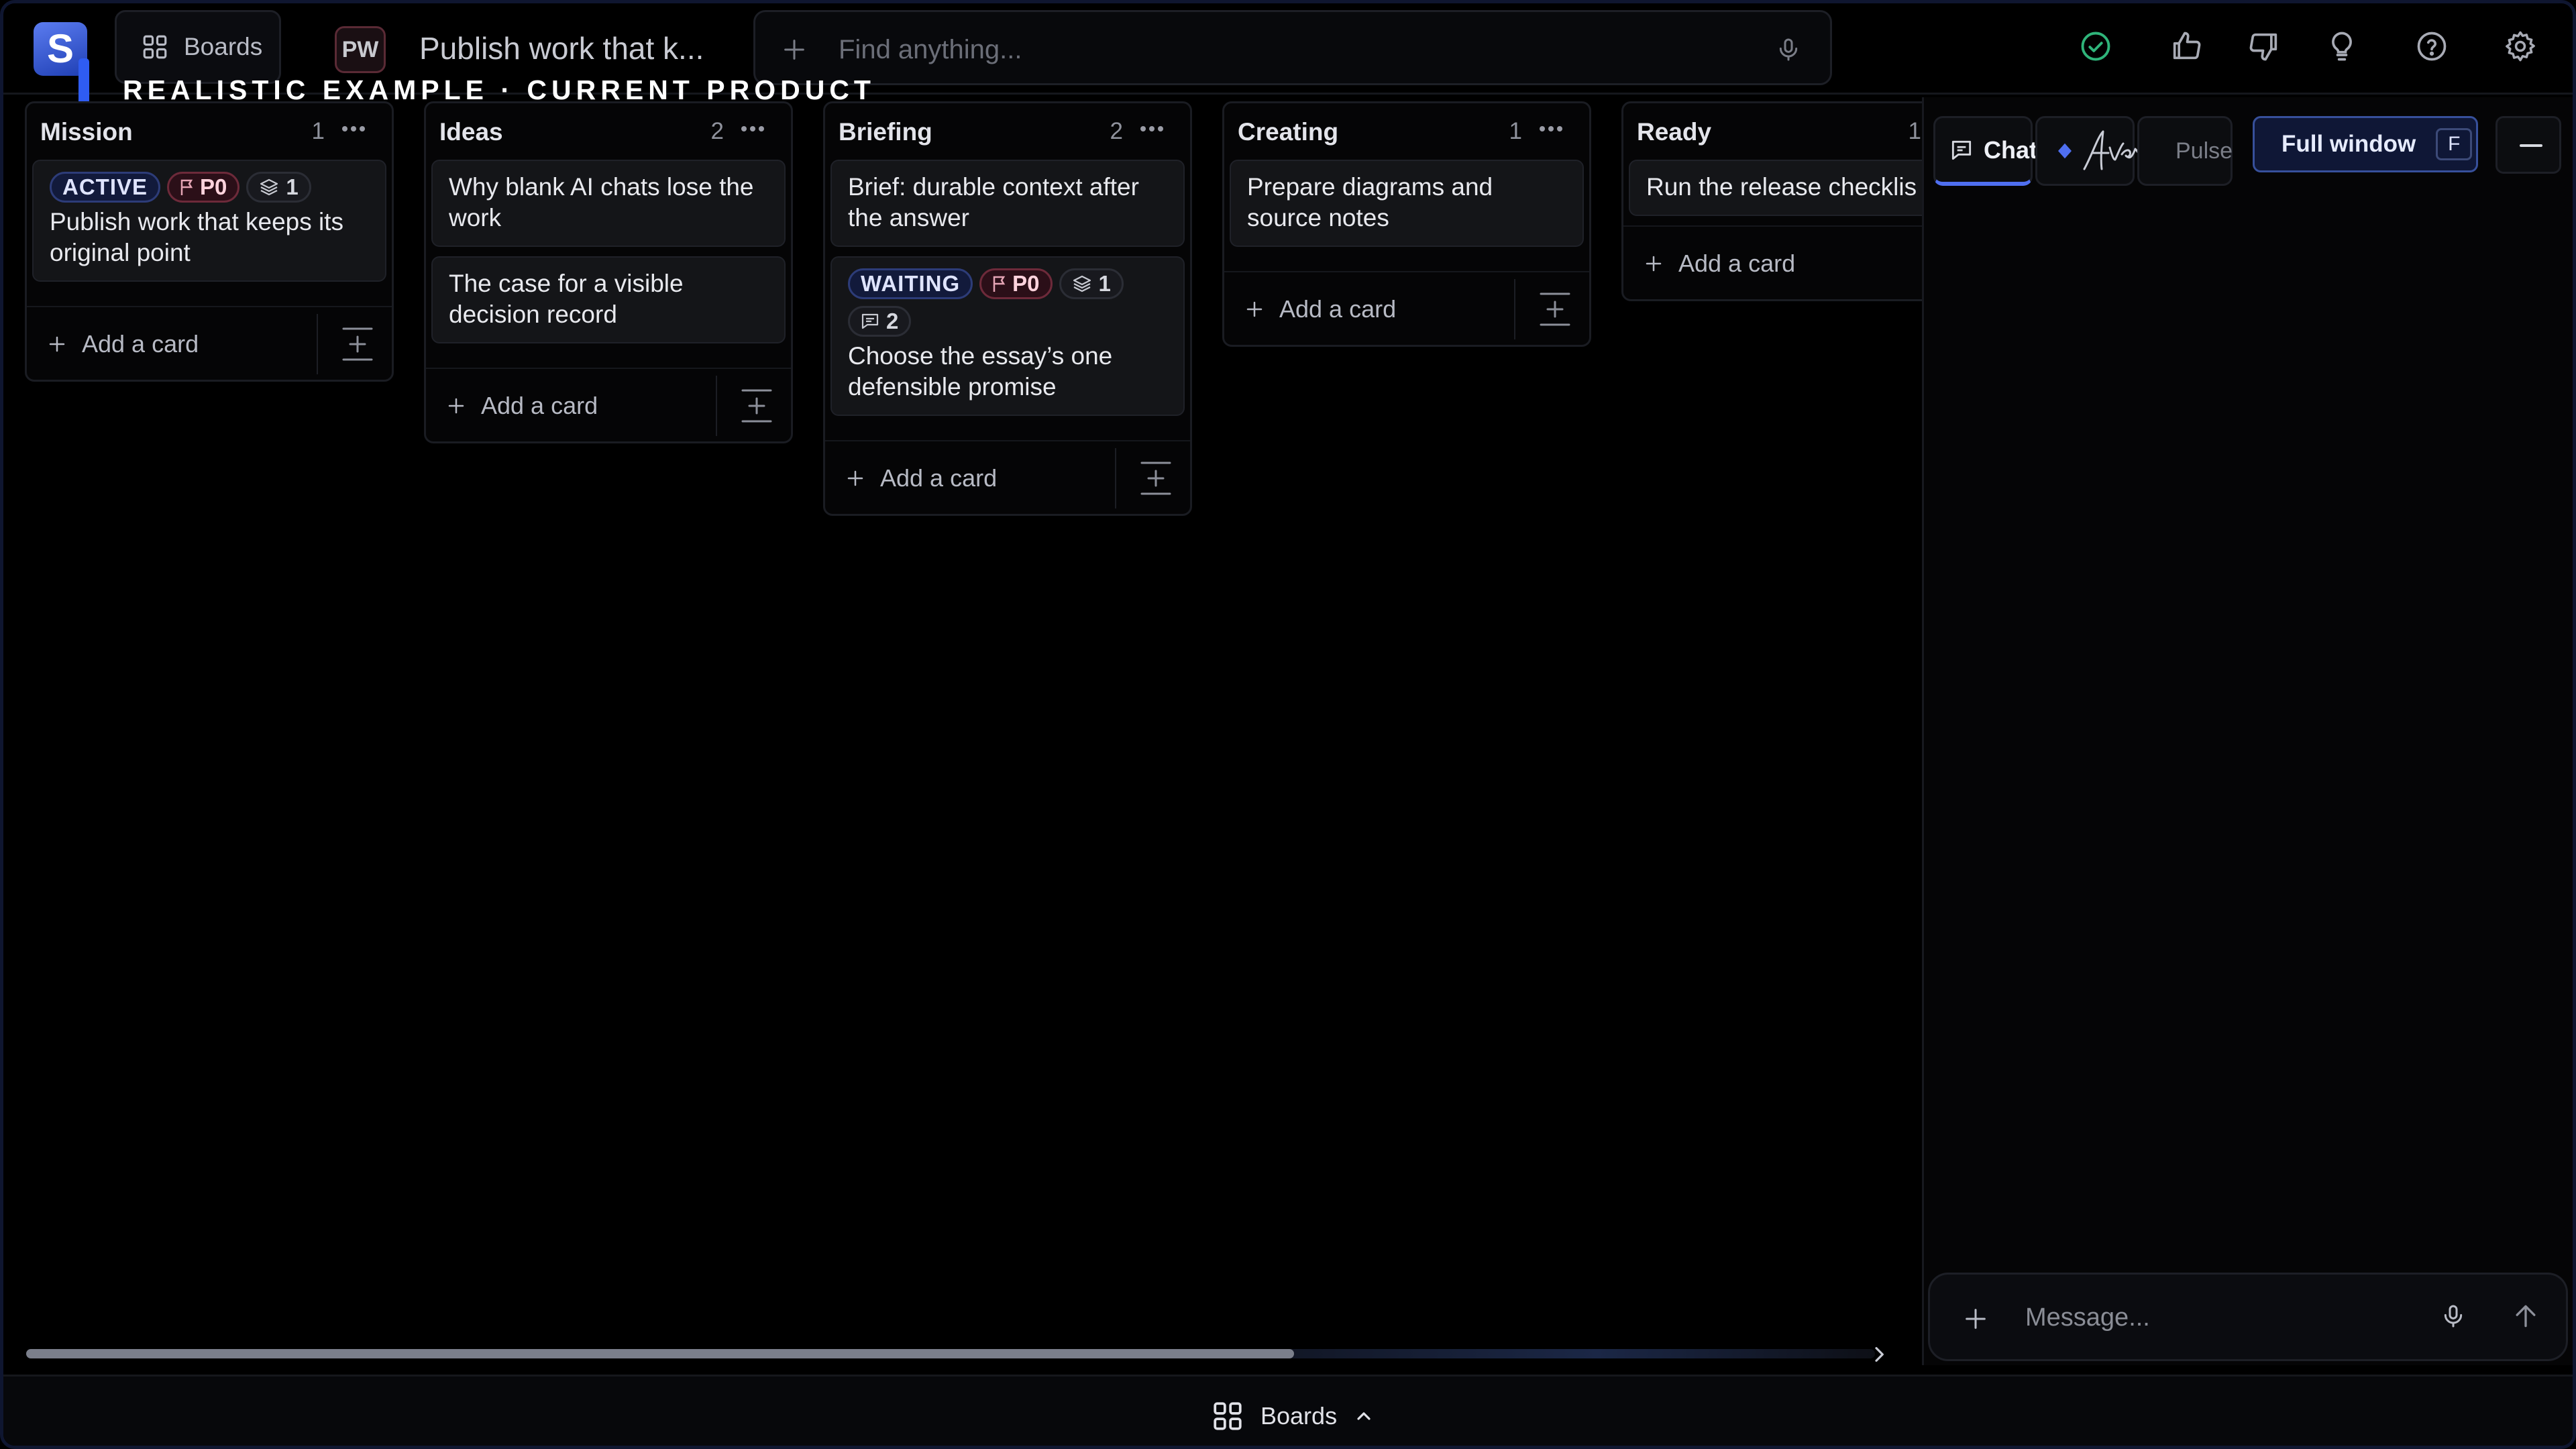 The height and width of the screenshot is (1449, 2576). I want to click on shortcut-key: F, so click(2454, 144).